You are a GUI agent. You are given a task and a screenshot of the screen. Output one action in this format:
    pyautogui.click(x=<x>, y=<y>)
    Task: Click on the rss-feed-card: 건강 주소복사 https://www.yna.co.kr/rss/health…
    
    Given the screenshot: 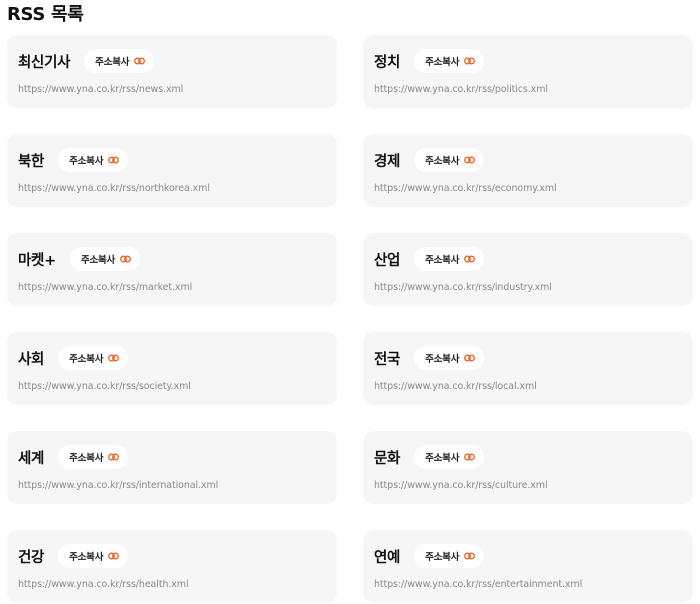 What is the action you would take?
    pyautogui.click(x=172, y=566)
    